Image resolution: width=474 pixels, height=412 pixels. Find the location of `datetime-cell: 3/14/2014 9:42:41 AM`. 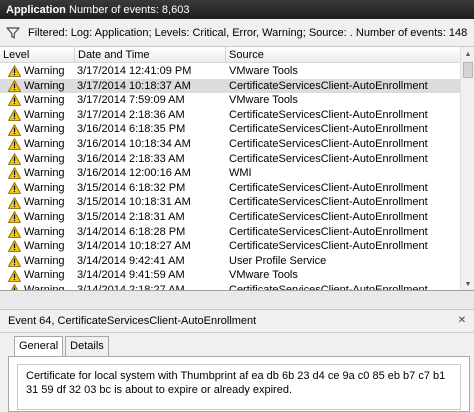

datetime-cell: 3/14/2014 9:42:41 AM is located at coordinates (131, 260).